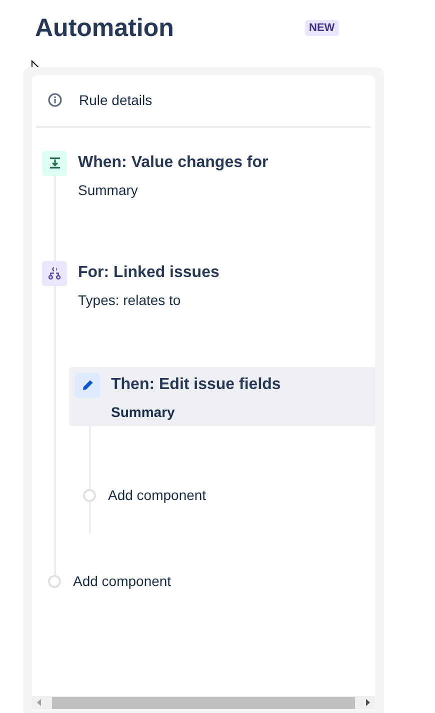  What do you see at coordinates (149, 273) in the screenshot?
I see `branch-title: For: Linked issues` at bounding box center [149, 273].